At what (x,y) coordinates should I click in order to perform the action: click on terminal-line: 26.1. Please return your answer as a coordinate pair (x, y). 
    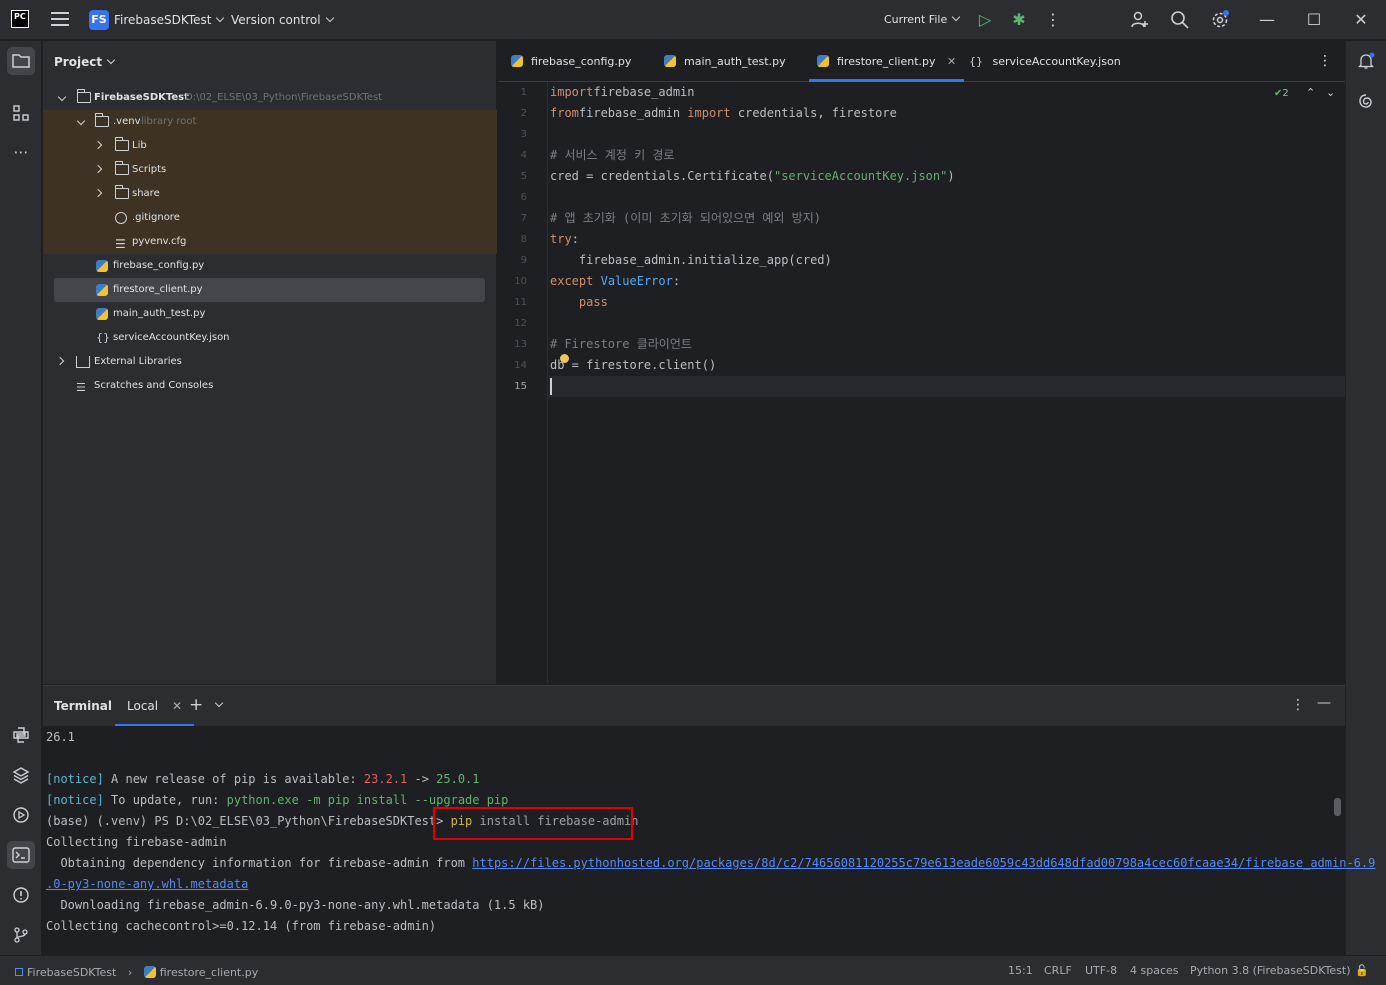
    Looking at the image, I should click on (60, 737).